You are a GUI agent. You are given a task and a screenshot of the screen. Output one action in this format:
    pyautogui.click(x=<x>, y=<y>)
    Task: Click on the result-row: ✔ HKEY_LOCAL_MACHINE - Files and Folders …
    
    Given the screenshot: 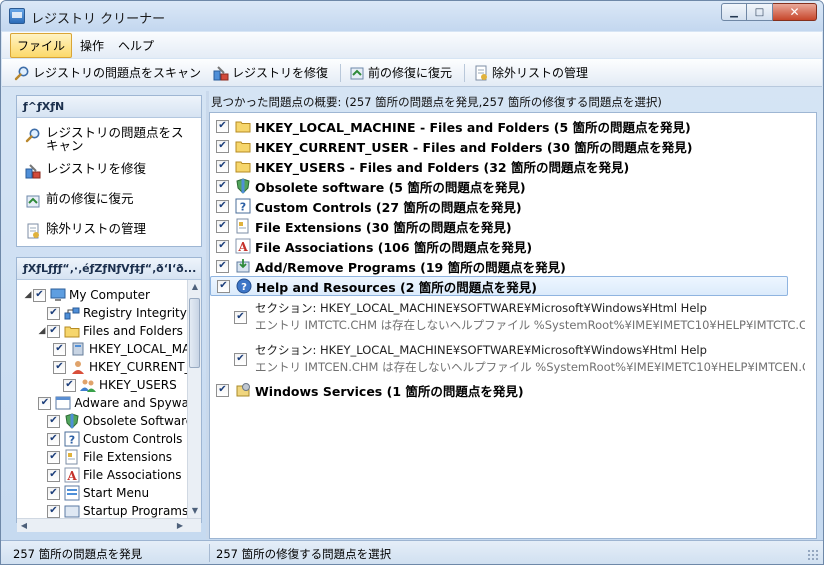 What is the action you would take?
    pyautogui.click(x=513, y=126)
    